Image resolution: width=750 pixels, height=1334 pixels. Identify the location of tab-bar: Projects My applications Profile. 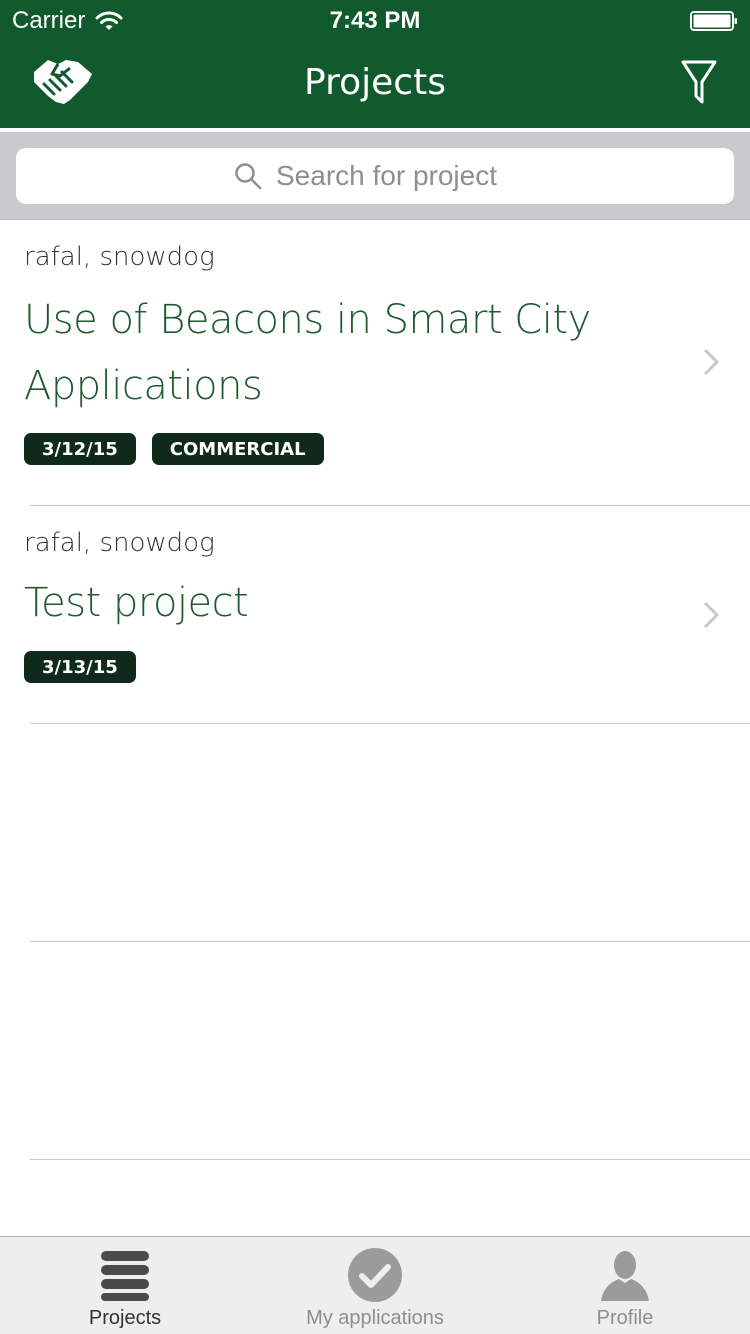
(375, 1285).